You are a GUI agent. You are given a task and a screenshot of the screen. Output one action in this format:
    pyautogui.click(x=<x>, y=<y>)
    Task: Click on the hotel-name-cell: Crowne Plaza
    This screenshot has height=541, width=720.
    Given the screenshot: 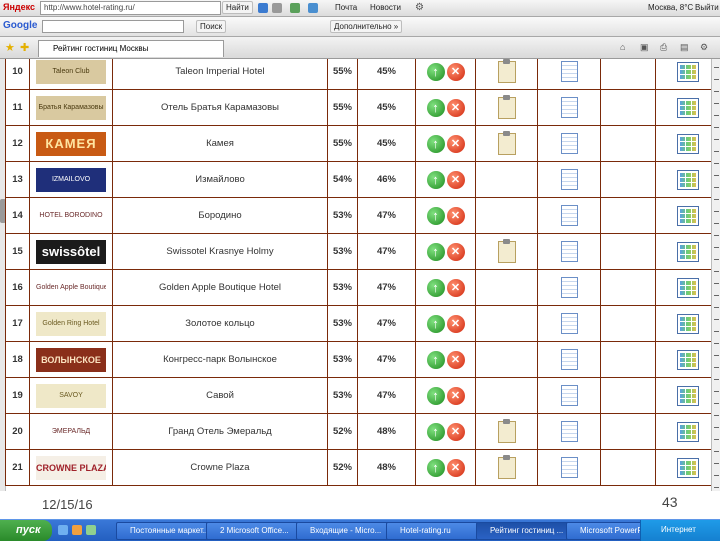 What is the action you would take?
    pyautogui.click(x=220, y=468)
    